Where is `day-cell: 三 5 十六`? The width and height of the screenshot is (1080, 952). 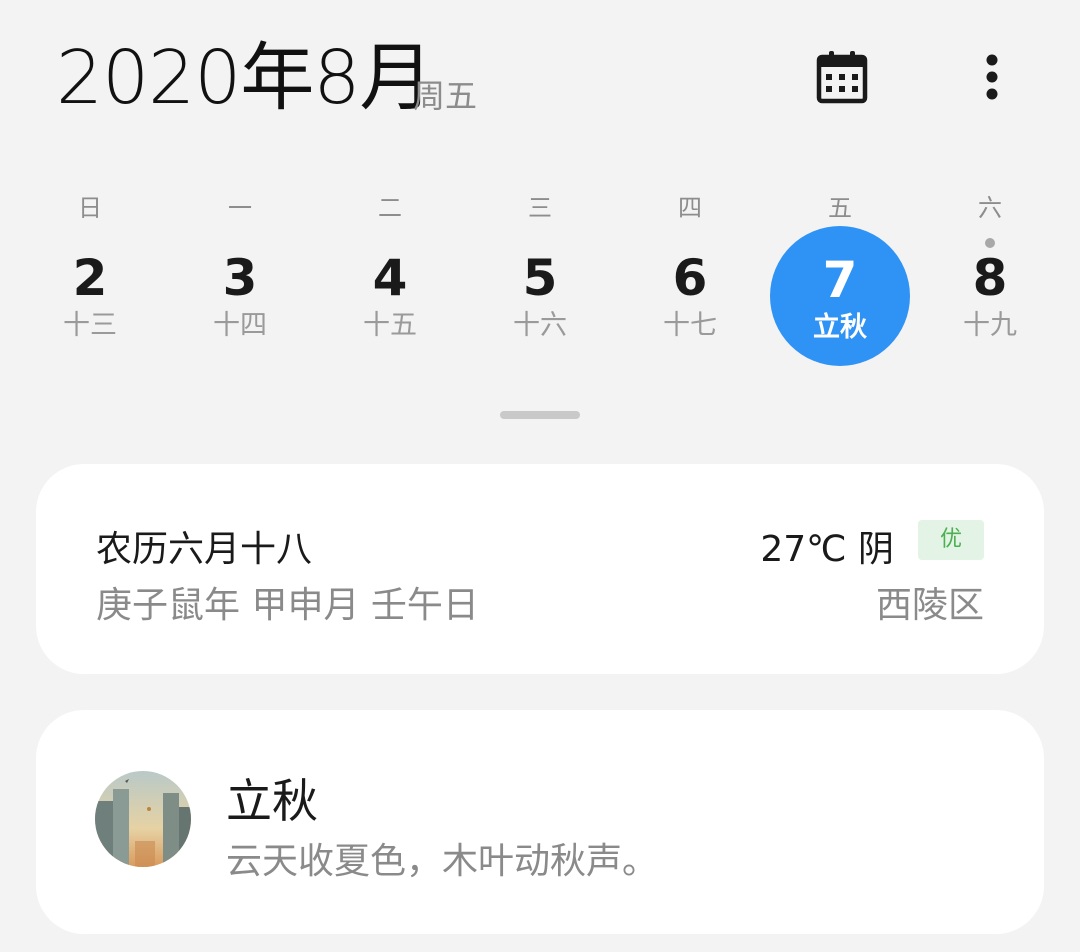
day-cell: 三 5 十六 is located at coordinates (540, 280).